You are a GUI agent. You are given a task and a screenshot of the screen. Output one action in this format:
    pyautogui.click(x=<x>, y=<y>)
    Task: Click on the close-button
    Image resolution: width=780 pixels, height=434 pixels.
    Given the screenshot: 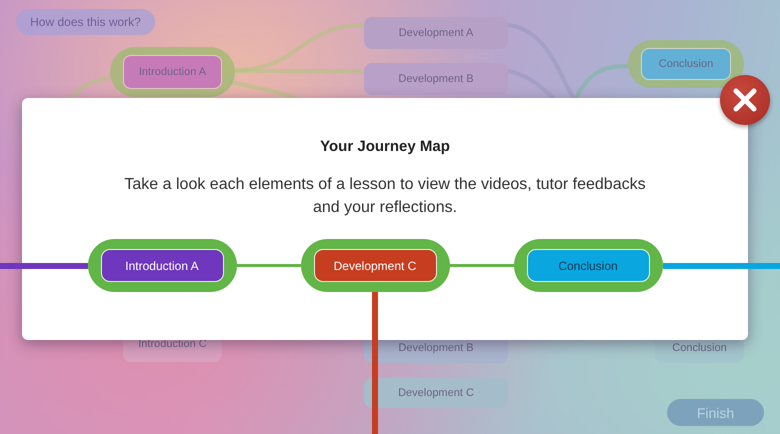 What is the action you would take?
    pyautogui.click(x=745, y=100)
    